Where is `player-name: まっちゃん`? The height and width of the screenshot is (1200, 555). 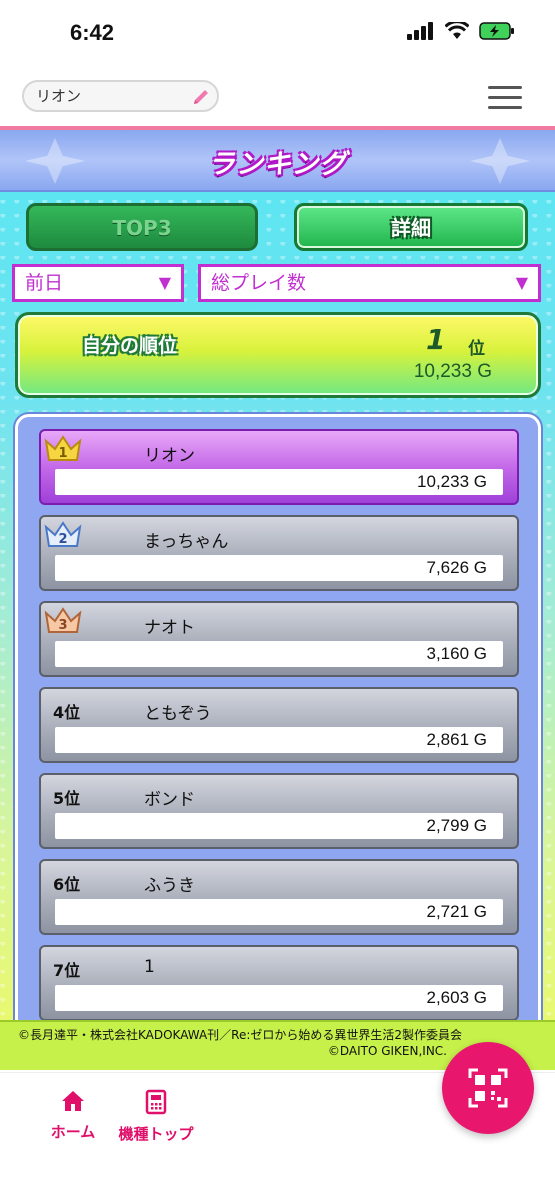 player-name: まっちゃん is located at coordinates (186, 542).